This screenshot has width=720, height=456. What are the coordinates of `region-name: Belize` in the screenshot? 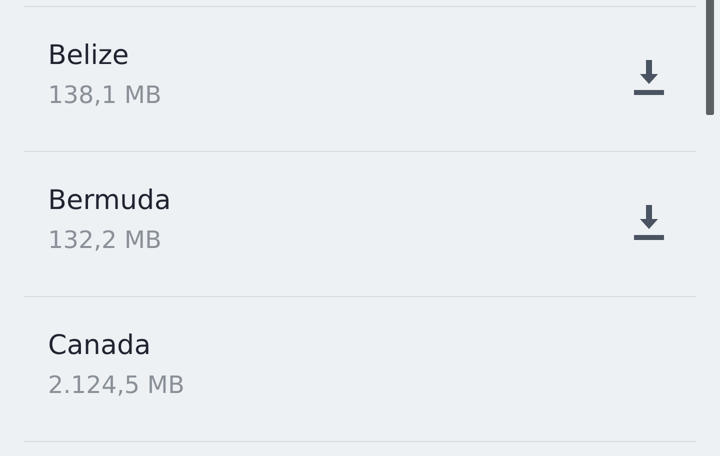 It's located at (89, 56).